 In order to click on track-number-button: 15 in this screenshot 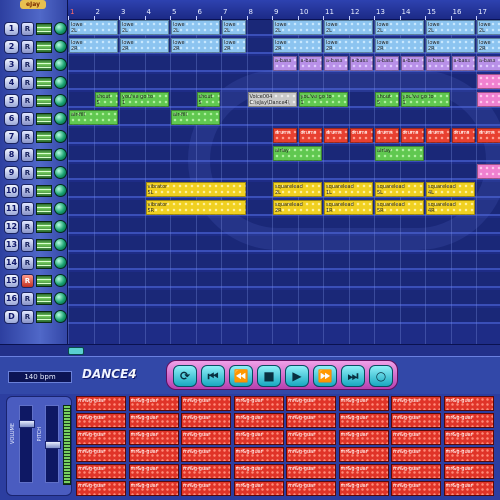, I will do `click(11, 281)`.